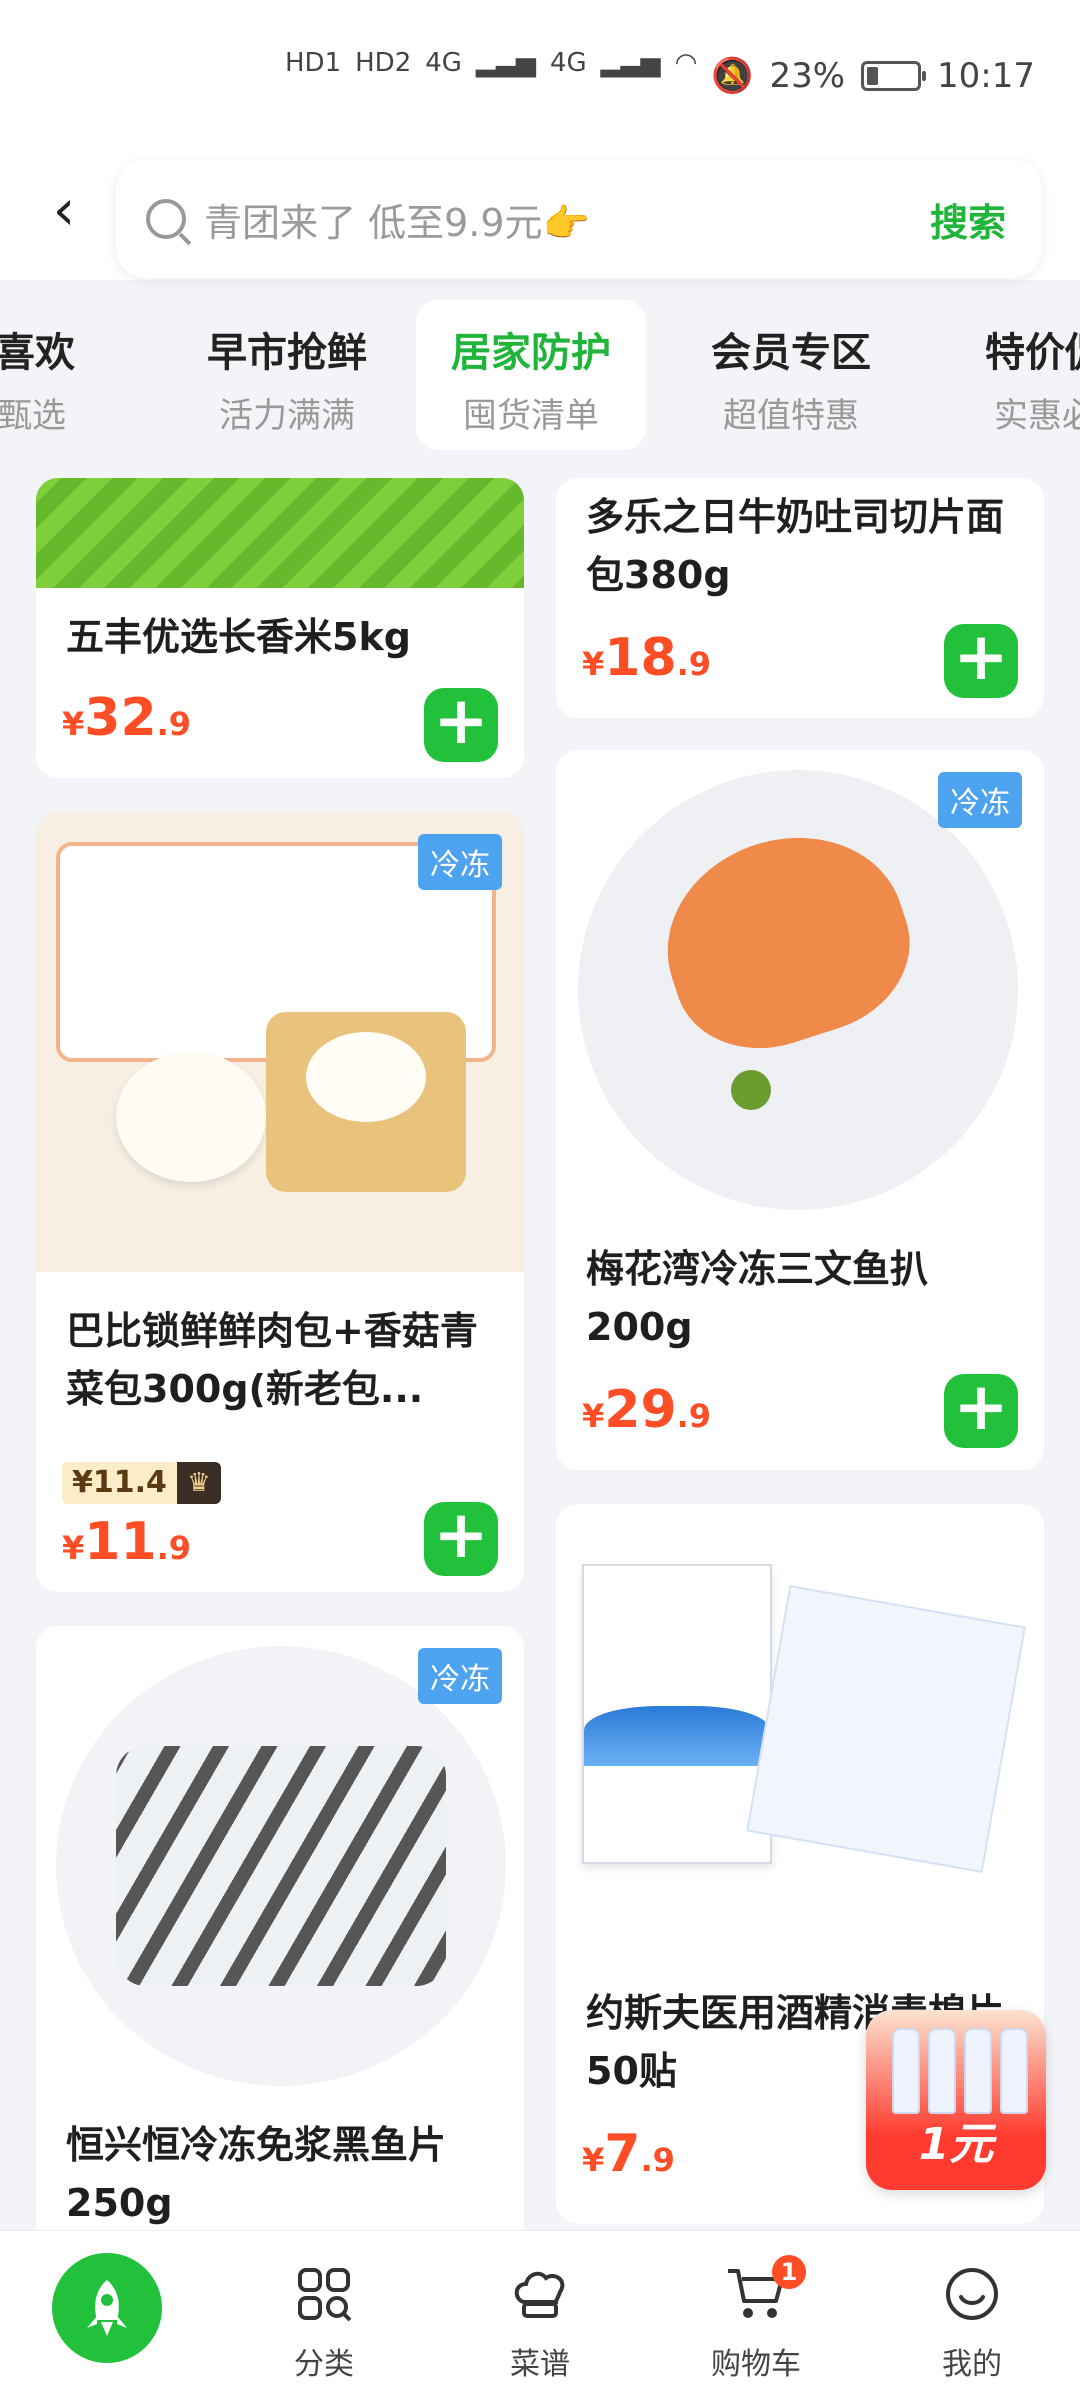  I want to click on member-price: ¥11.4, so click(119, 1483).